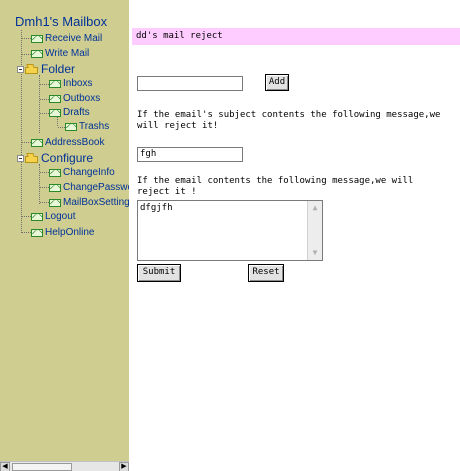 This screenshot has width=460, height=471. What do you see at coordinates (89, 202) in the screenshot?
I see `sidebar-item-mailboxsetting: MailBoxSetting` at bounding box center [89, 202].